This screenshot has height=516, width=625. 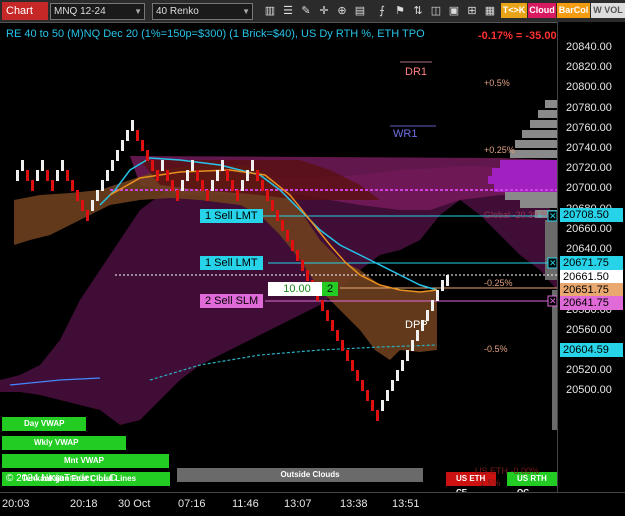 What do you see at coordinates (591, 263) in the screenshot?
I see `price-label-order-2: 20671.75` at bounding box center [591, 263].